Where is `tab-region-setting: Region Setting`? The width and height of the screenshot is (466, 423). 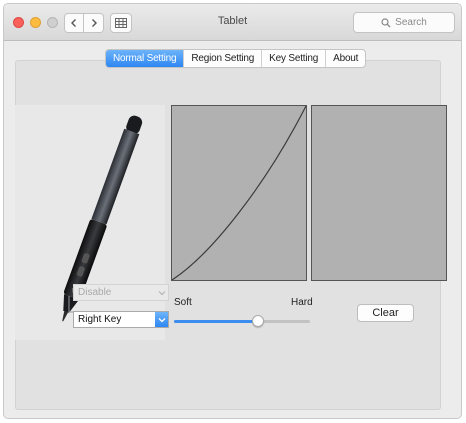 tab-region-setting: Region Setting is located at coordinates (222, 58).